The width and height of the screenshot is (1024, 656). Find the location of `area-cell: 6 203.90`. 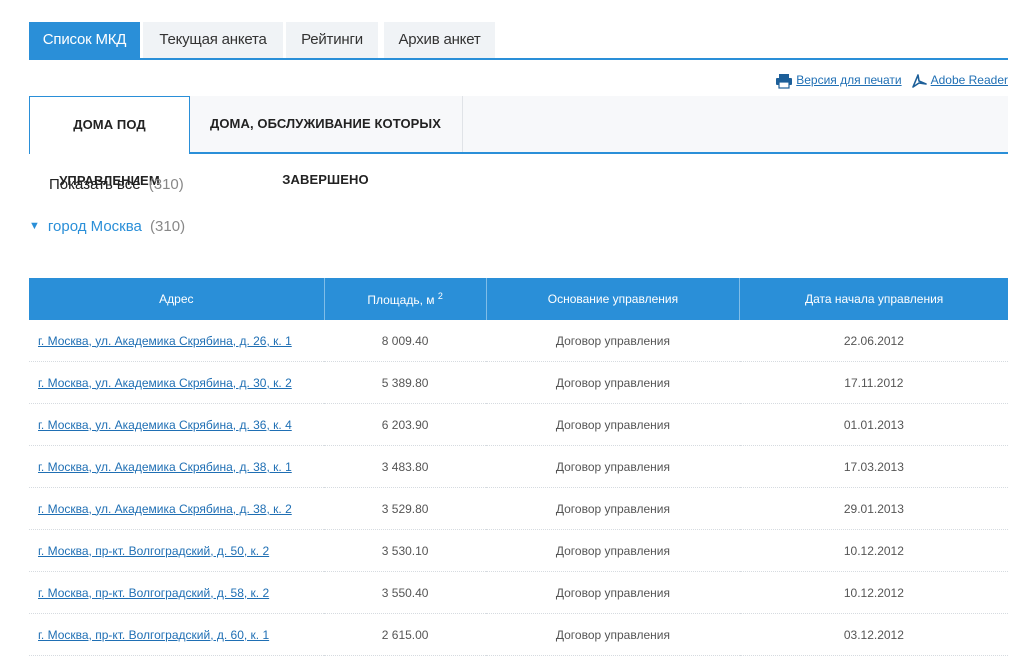

area-cell: 6 203.90 is located at coordinates (405, 424).